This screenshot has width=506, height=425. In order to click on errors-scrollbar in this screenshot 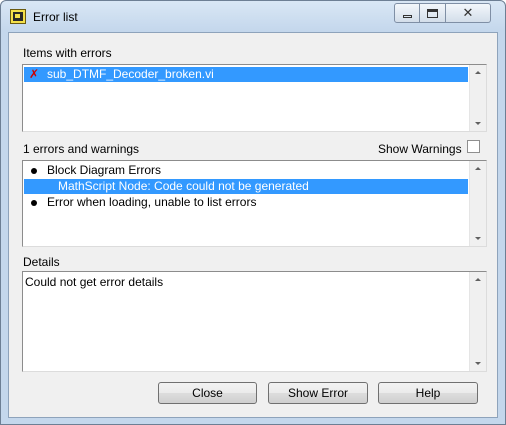, I will do `click(477, 203)`.